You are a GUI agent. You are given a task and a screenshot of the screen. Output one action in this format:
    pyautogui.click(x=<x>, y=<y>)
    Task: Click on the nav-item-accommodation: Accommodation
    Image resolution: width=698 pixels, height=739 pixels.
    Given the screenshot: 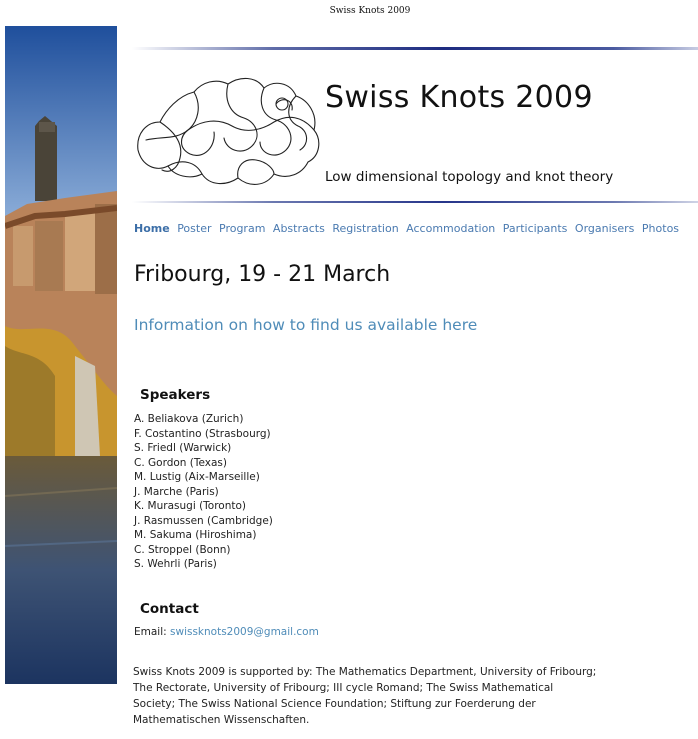 What is the action you would take?
    pyautogui.click(x=450, y=228)
    